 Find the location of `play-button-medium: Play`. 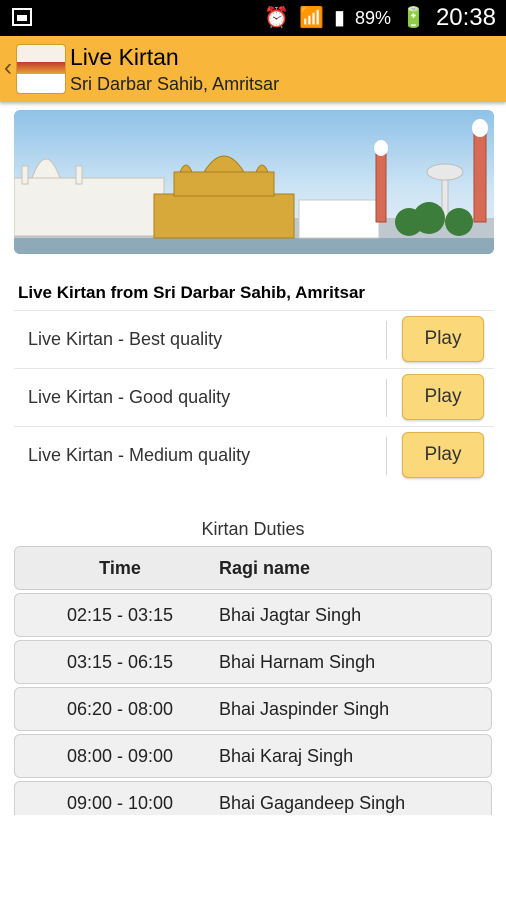

play-button-medium: Play is located at coordinates (443, 455).